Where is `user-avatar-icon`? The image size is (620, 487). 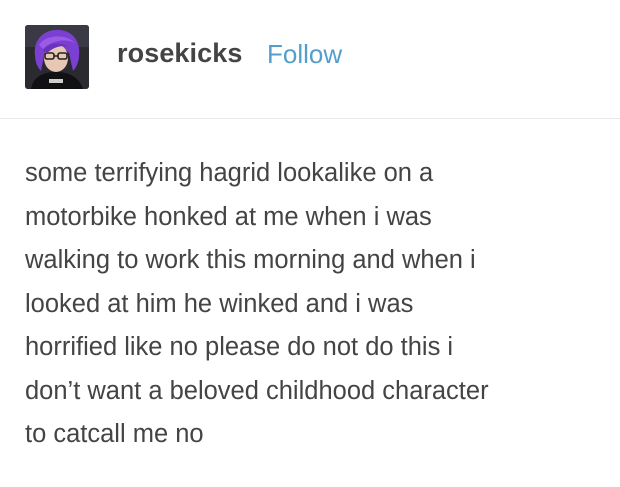
user-avatar-icon is located at coordinates (57, 57).